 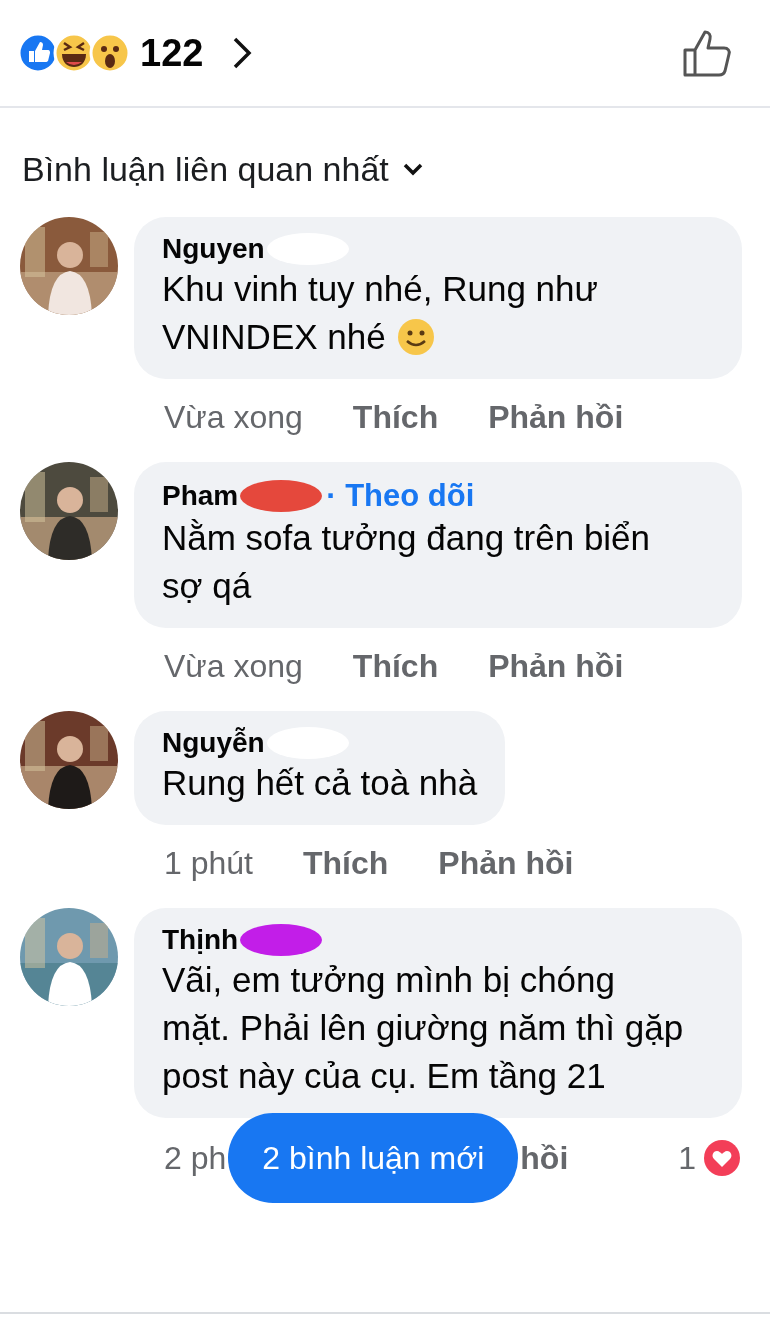 I want to click on reaction-count: 122, so click(x=172, y=53).